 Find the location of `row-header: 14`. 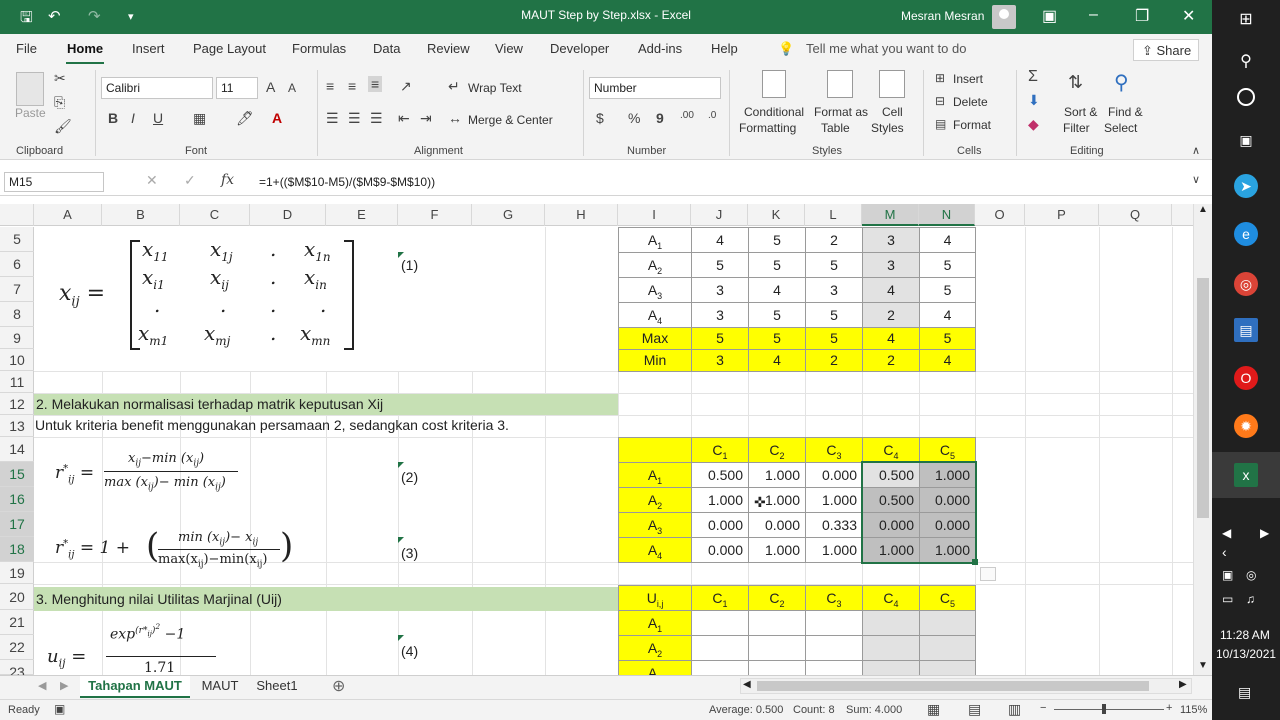

row-header: 14 is located at coordinates (17, 449).